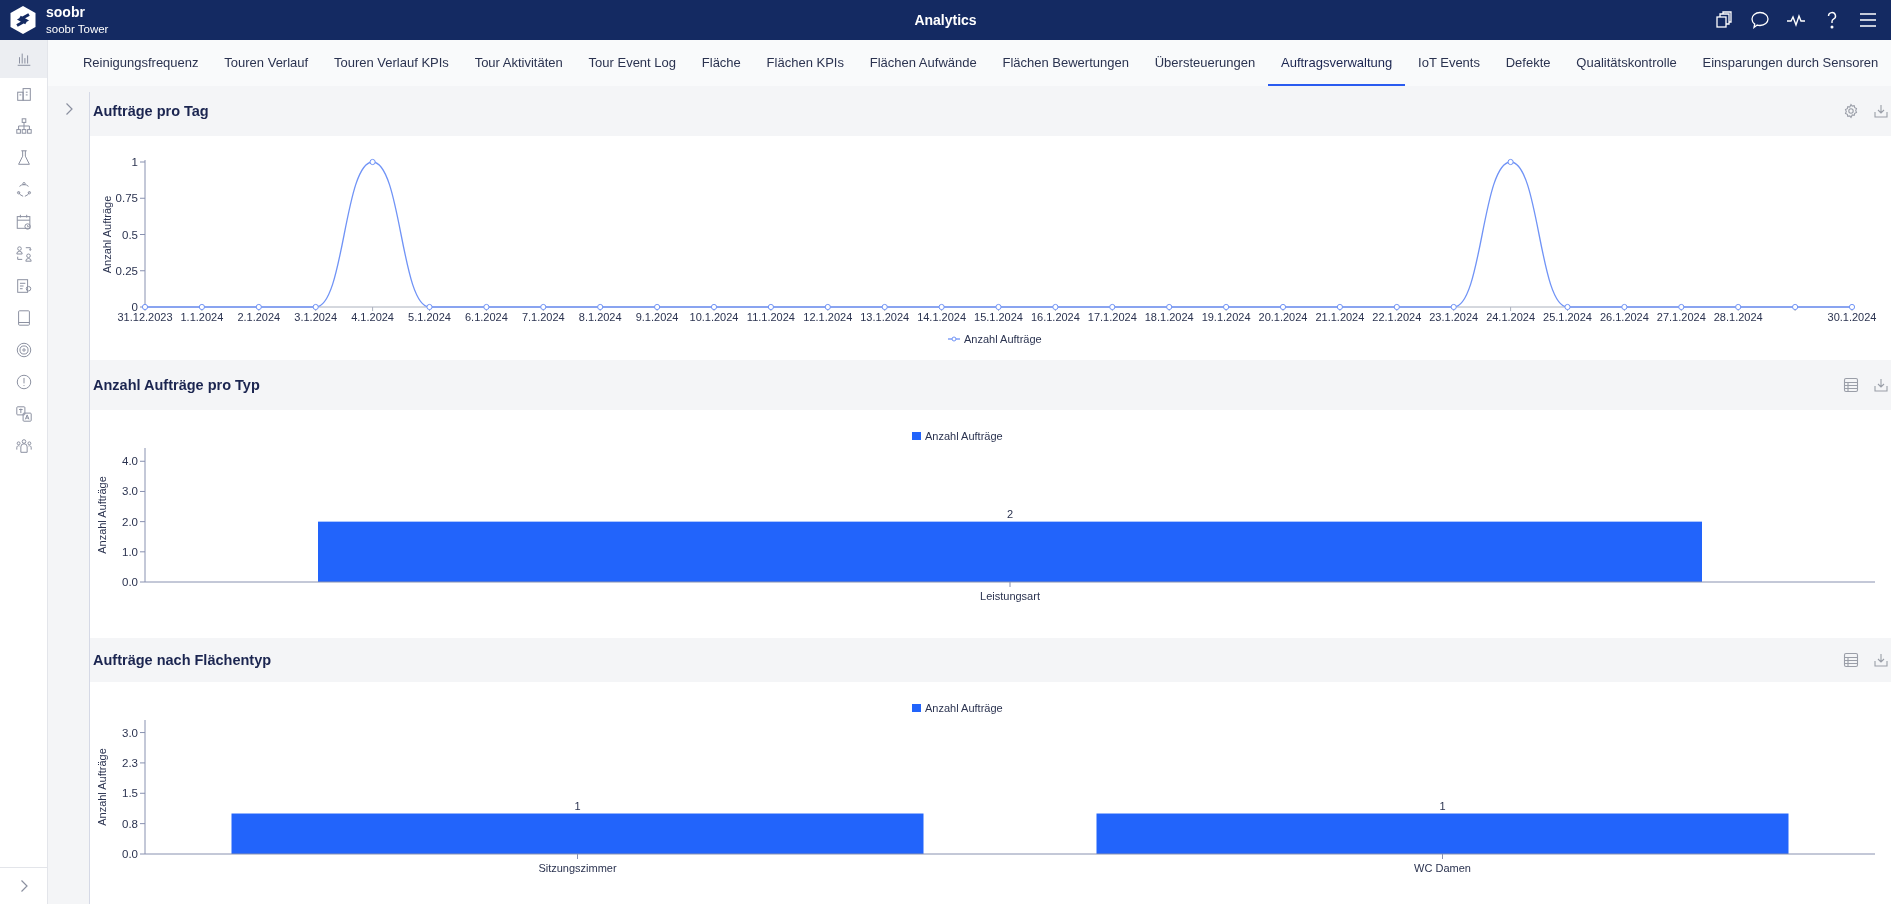  I want to click on y-tick-label: 1.0, so click(130, 551).